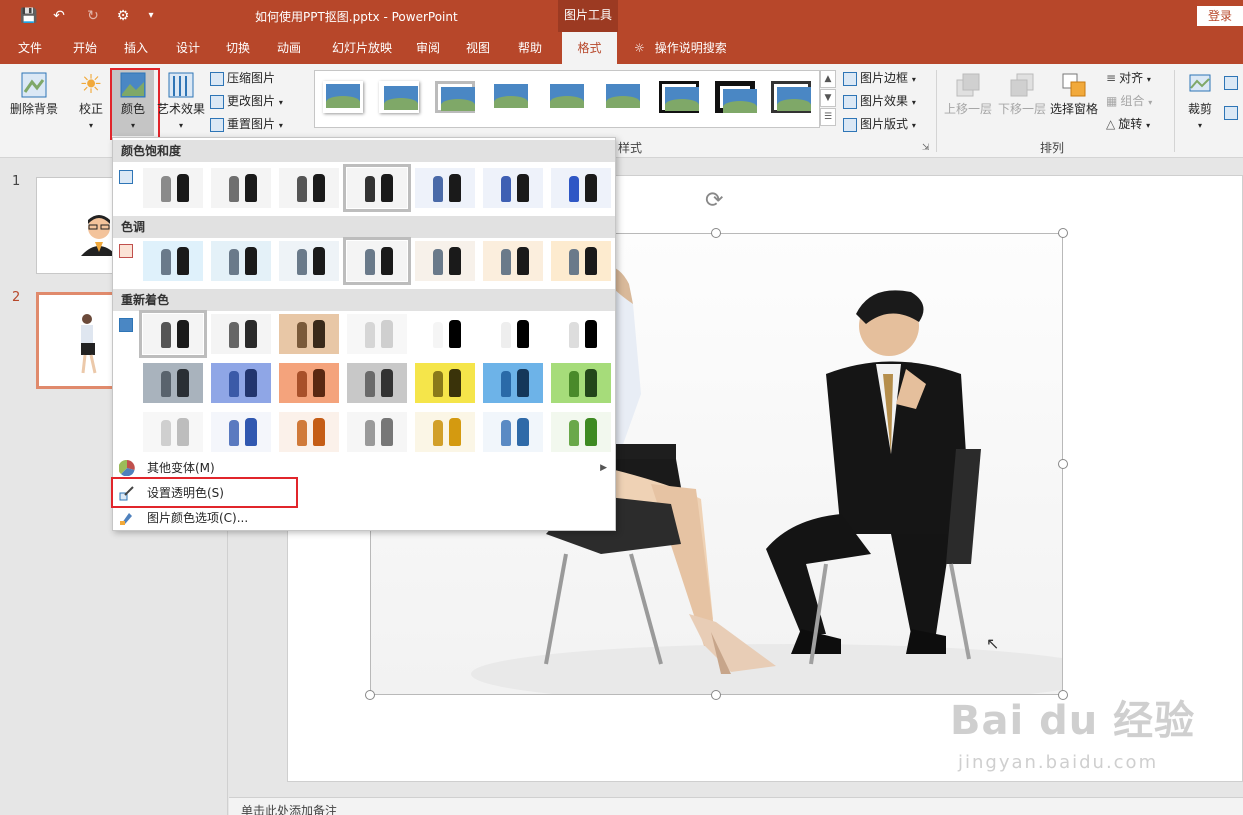 The image size is (1243, 815). I want to click on tab-insert: 插入, so click(136, 48).